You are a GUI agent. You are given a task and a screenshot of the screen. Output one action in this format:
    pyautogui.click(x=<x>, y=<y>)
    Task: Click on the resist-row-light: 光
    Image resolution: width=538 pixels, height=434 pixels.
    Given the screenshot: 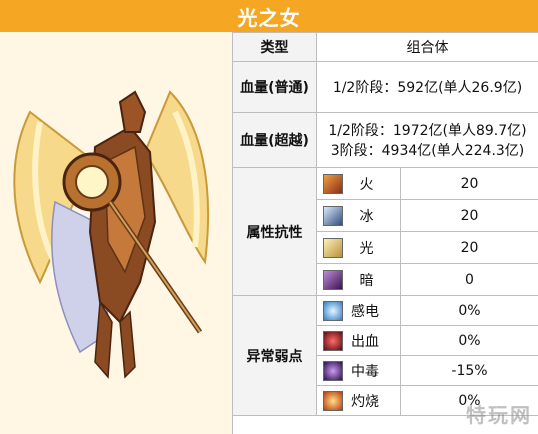 What is the action you would take?
    pyautogui.click(x=358, y=247)
    